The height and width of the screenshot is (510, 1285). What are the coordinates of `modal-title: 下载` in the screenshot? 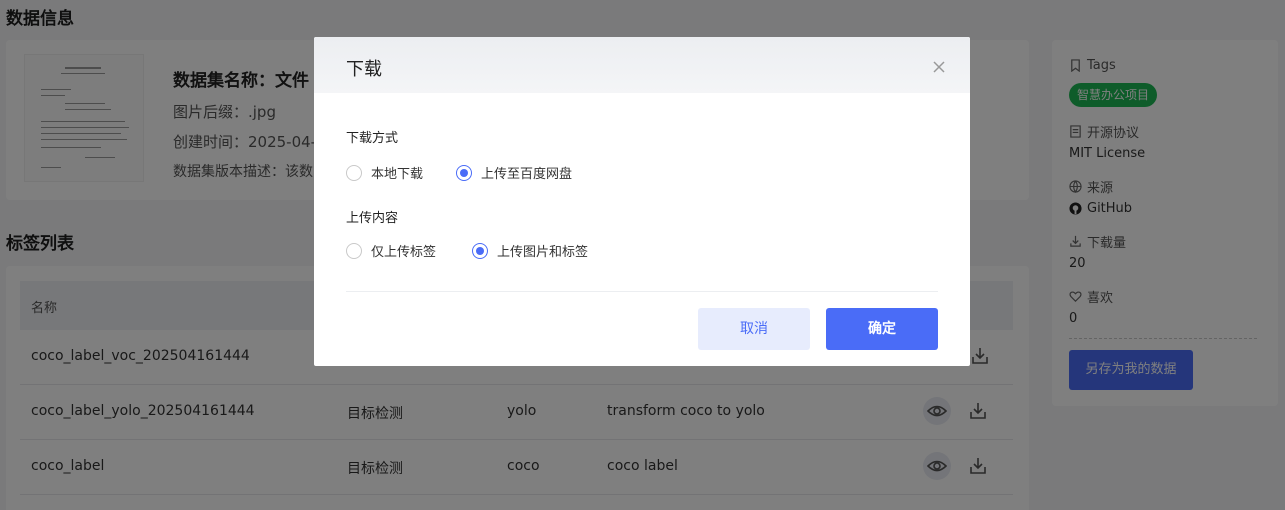 It's located at (364, 69).